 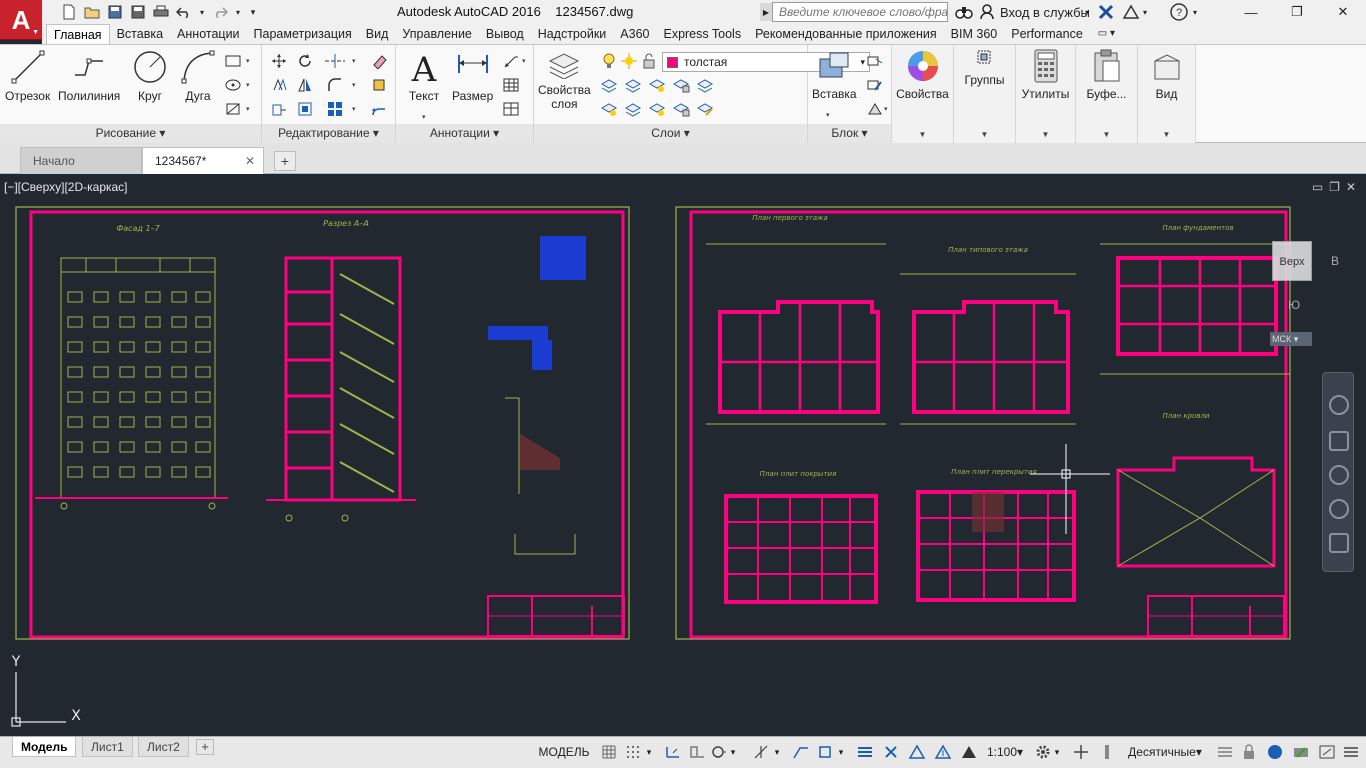 What do you see at coordinates (437, 34) in the screenshot?
I see `tab-manage: Управление` at bounding box center [437, 34].